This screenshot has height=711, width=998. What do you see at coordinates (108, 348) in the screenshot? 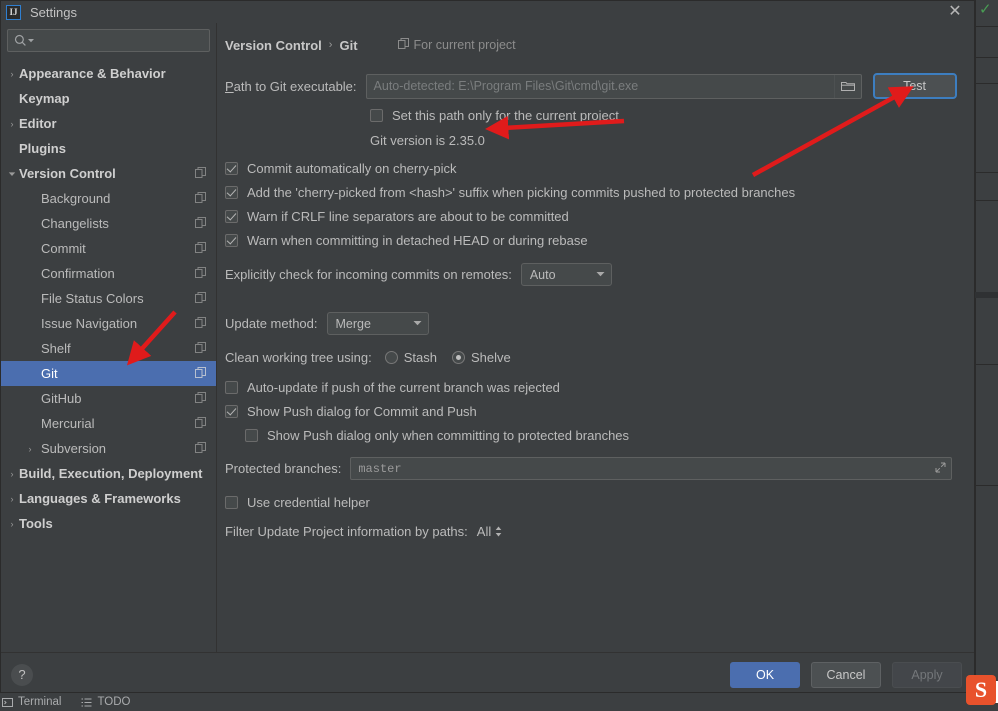
I see `sidebar-item-shelf: › Shelf` at bounding box center [108, 348].